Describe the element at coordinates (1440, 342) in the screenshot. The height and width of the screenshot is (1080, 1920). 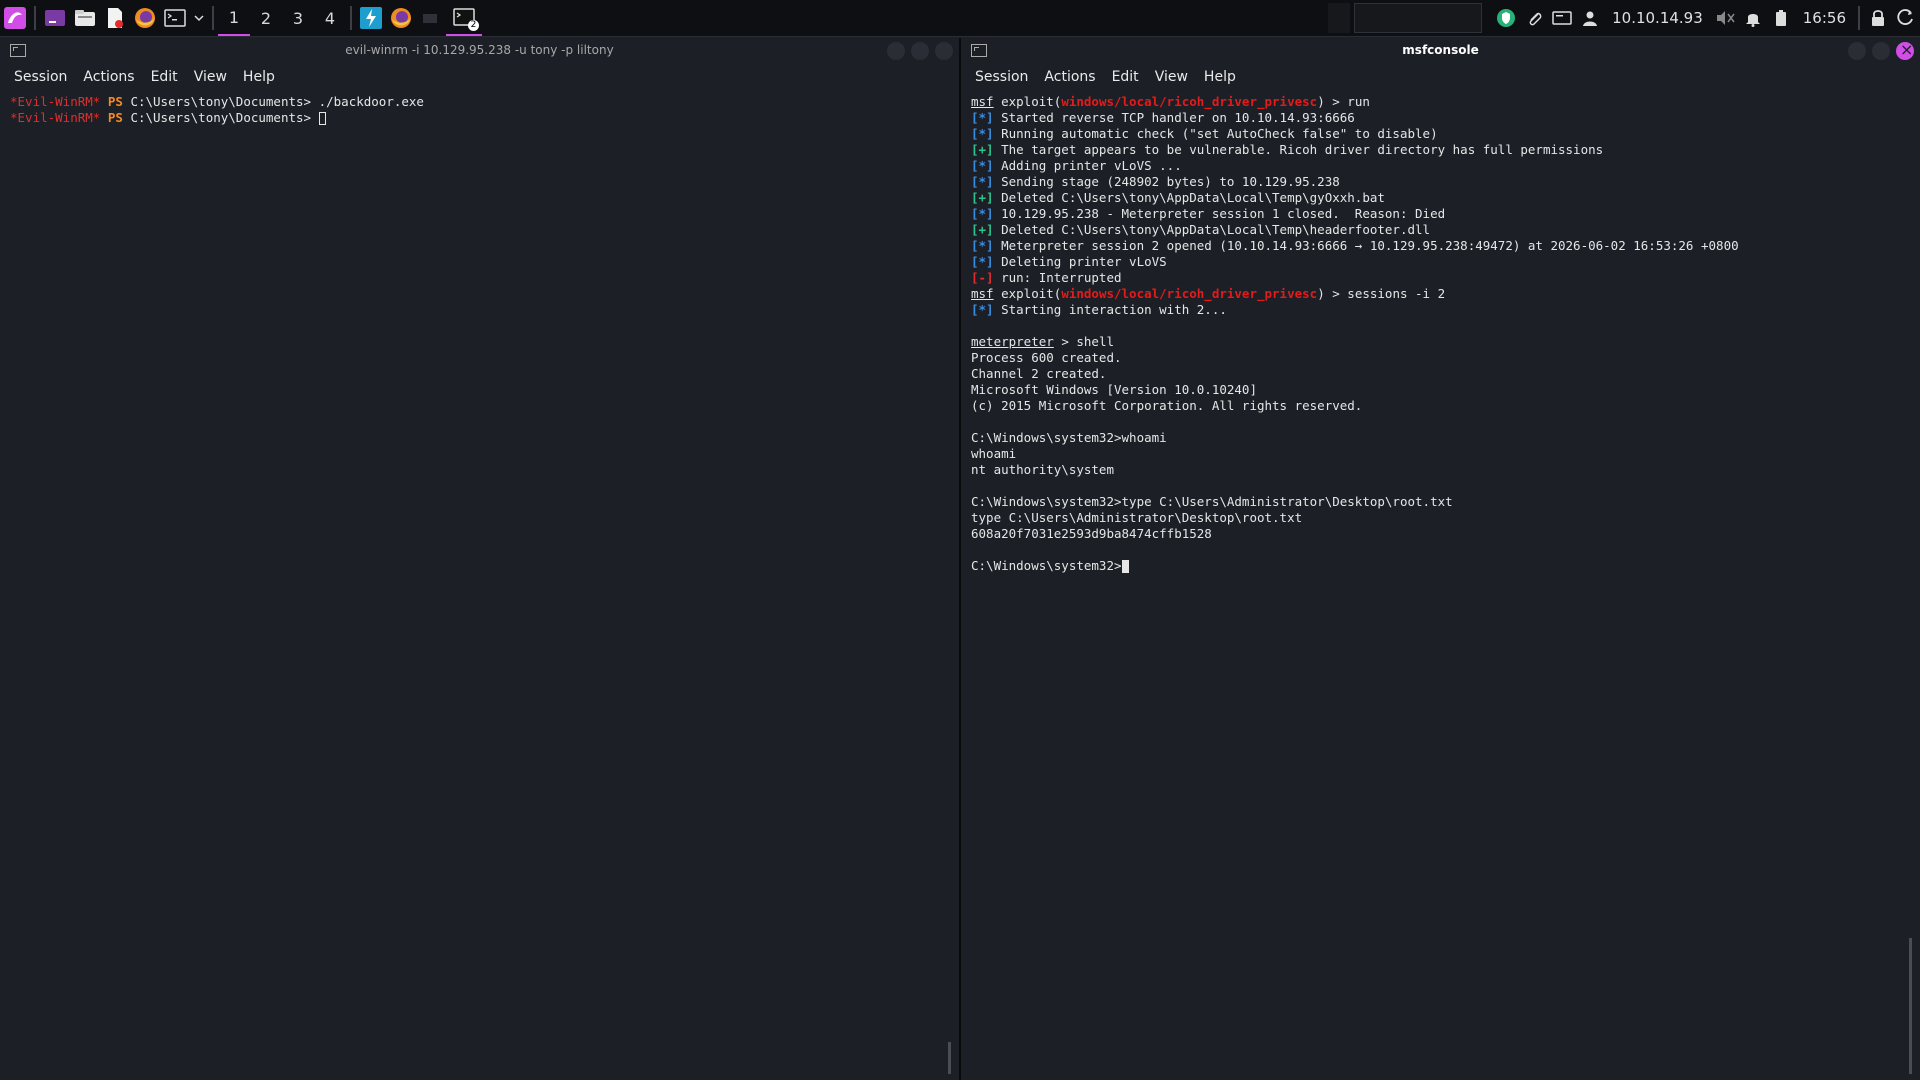
I see `terminal-line: meterpreter > shell` at that location.